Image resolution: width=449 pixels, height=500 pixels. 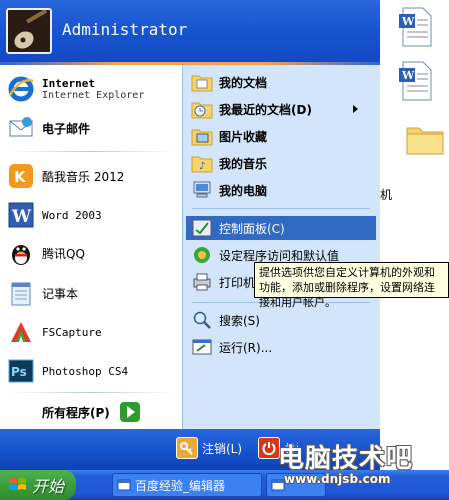 What do you see at coordinates (76, 412) in the screenshot?
I see `all-programs-label: 所有程序(P)` at bounding box center [76, 412].